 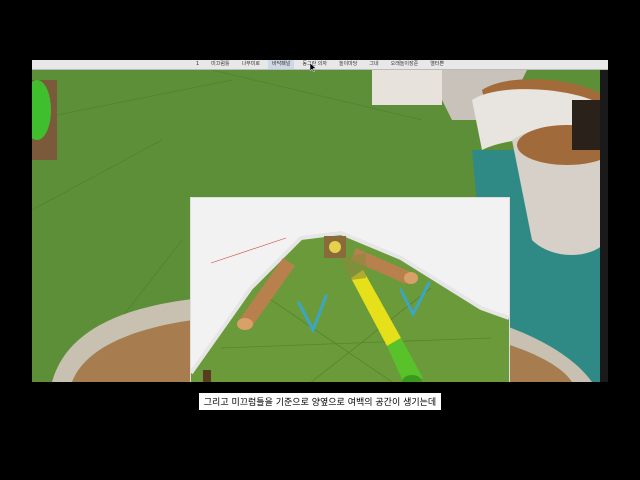 I want to click on scene-tab-1: 미끄럼틀, so click(x=220, y=64).